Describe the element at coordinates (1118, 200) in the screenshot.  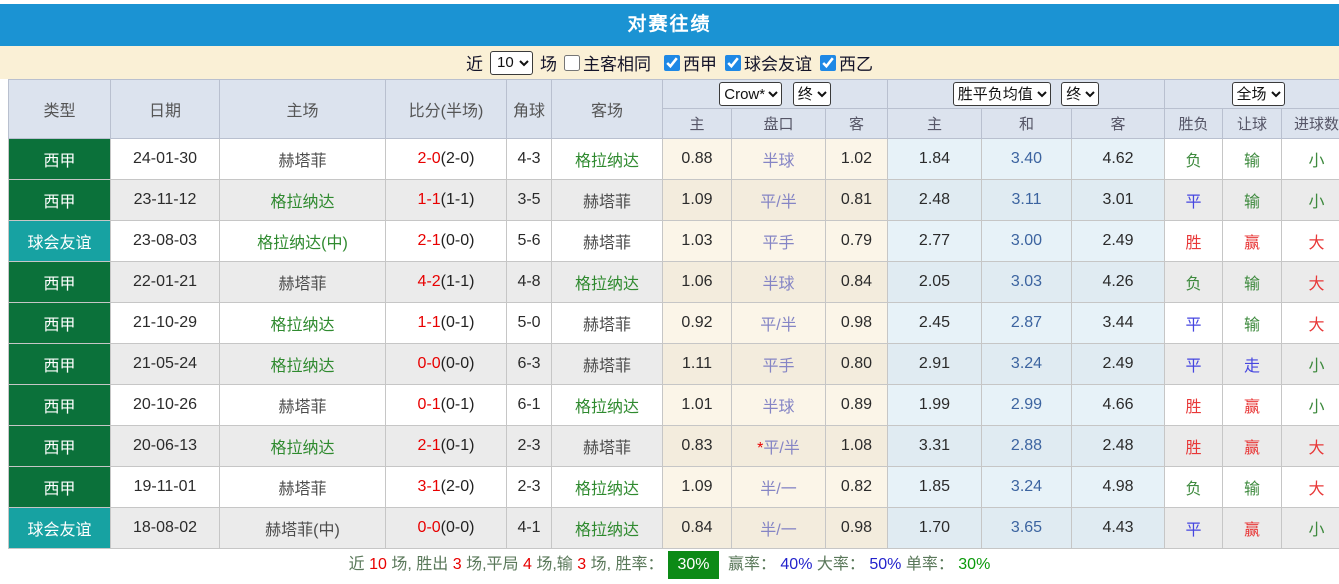
I see `mean-away: 3.01` at that location.